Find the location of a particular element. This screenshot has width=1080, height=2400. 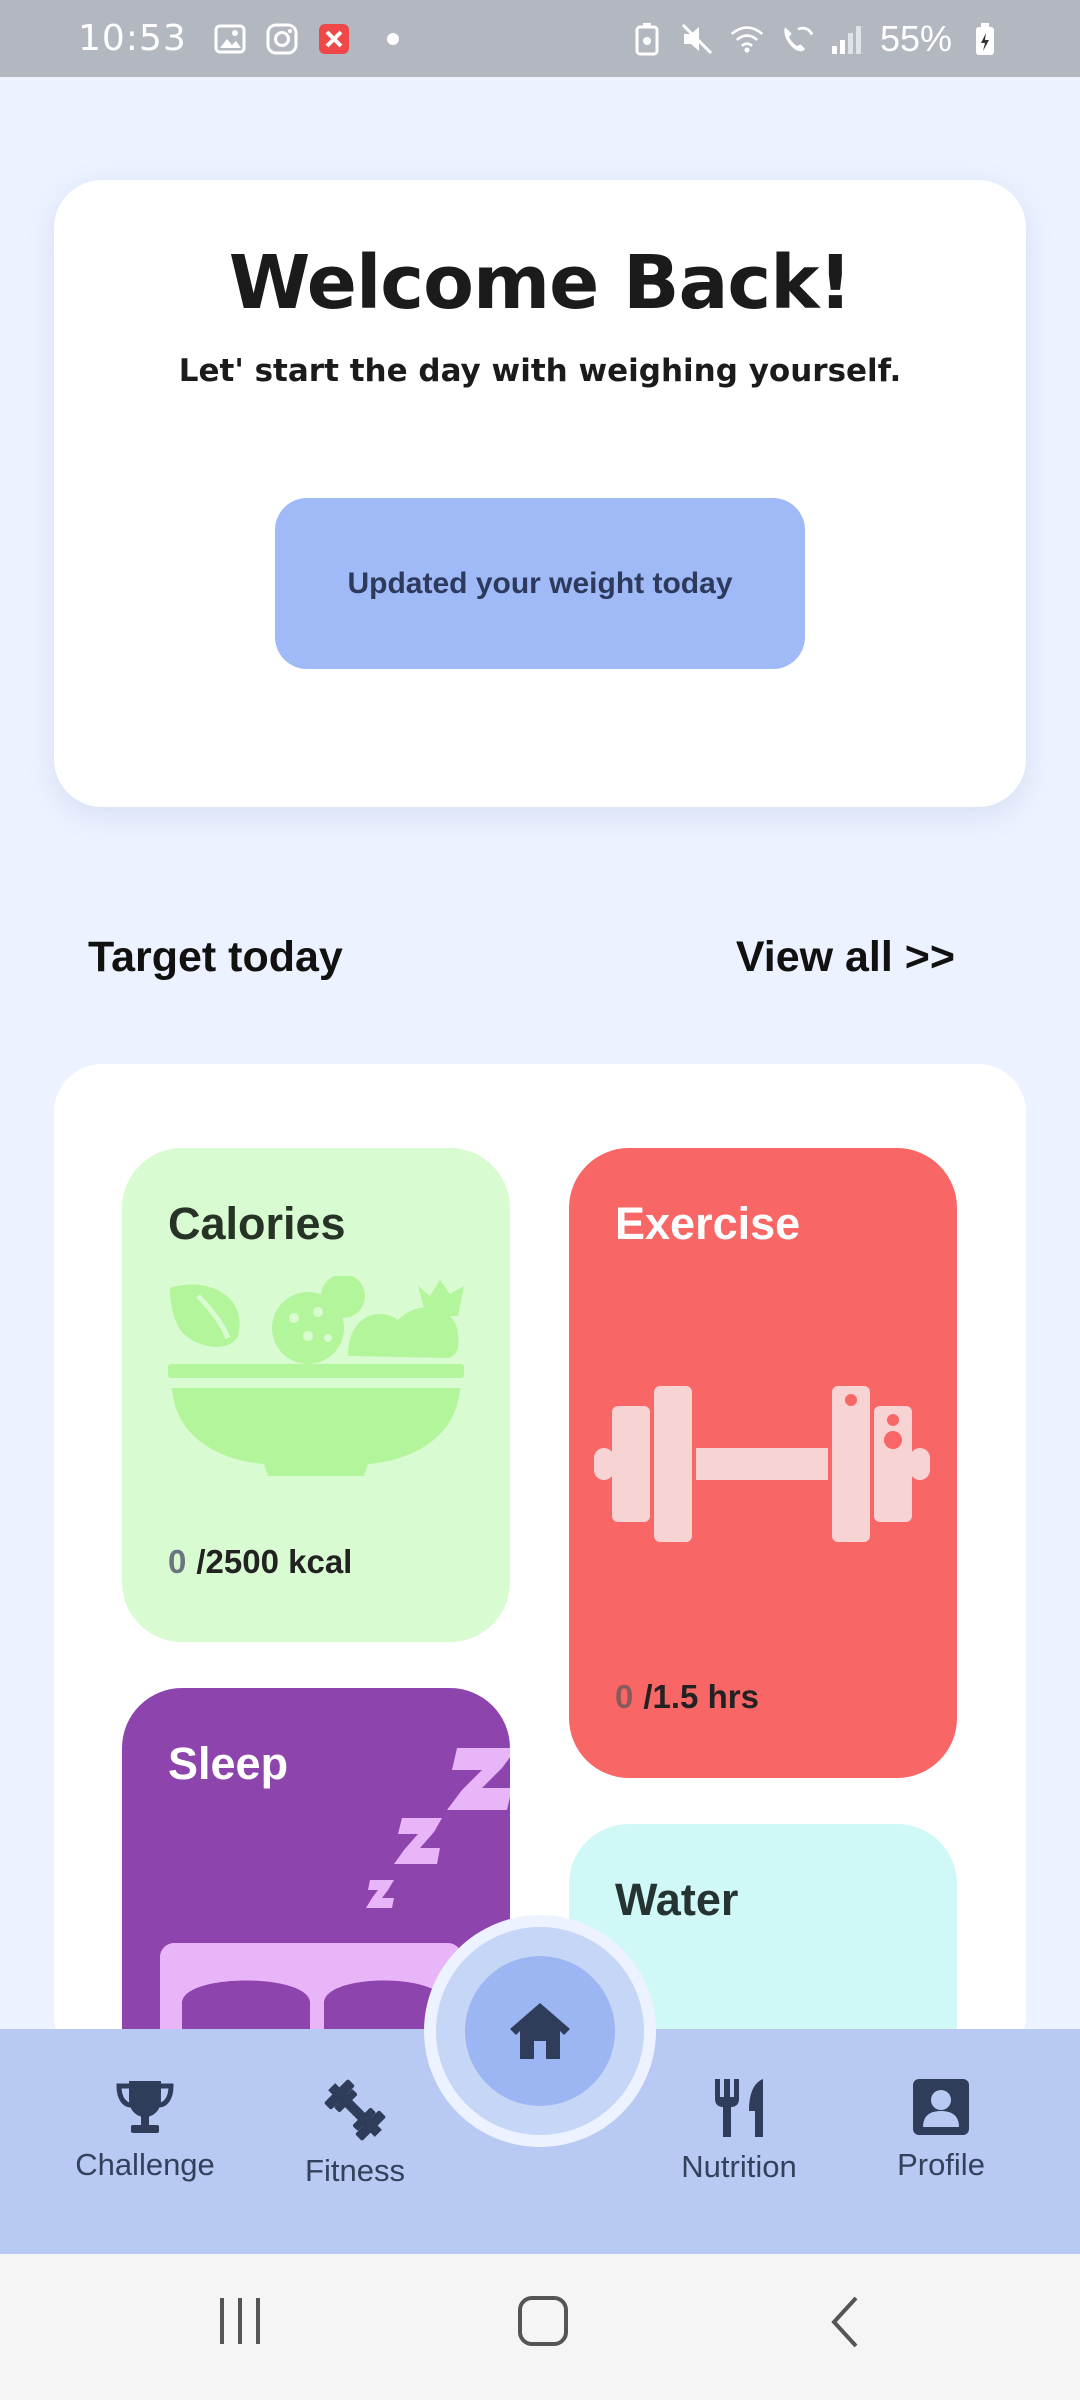

trophy-icon is located at coordinates (145, 2107).